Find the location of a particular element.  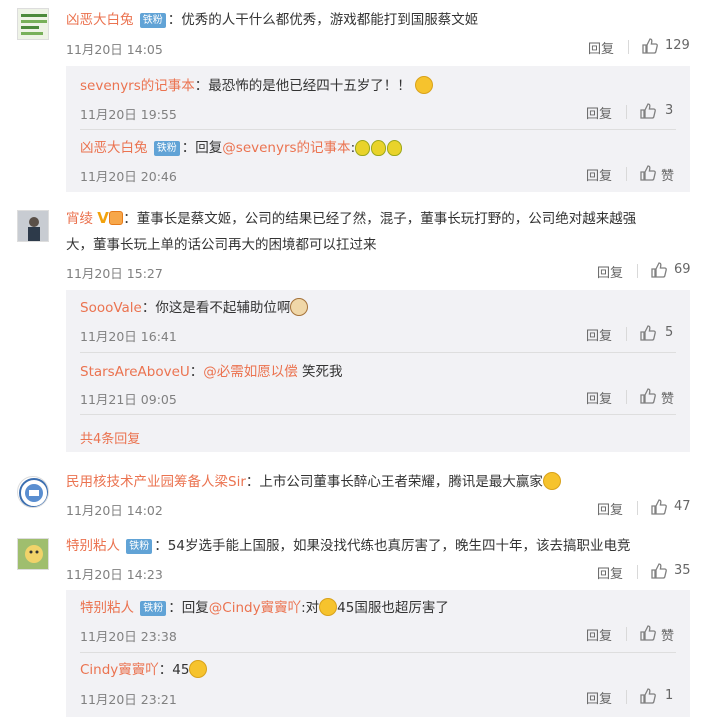

username: SoooVale is located at coordinates (111, 308).